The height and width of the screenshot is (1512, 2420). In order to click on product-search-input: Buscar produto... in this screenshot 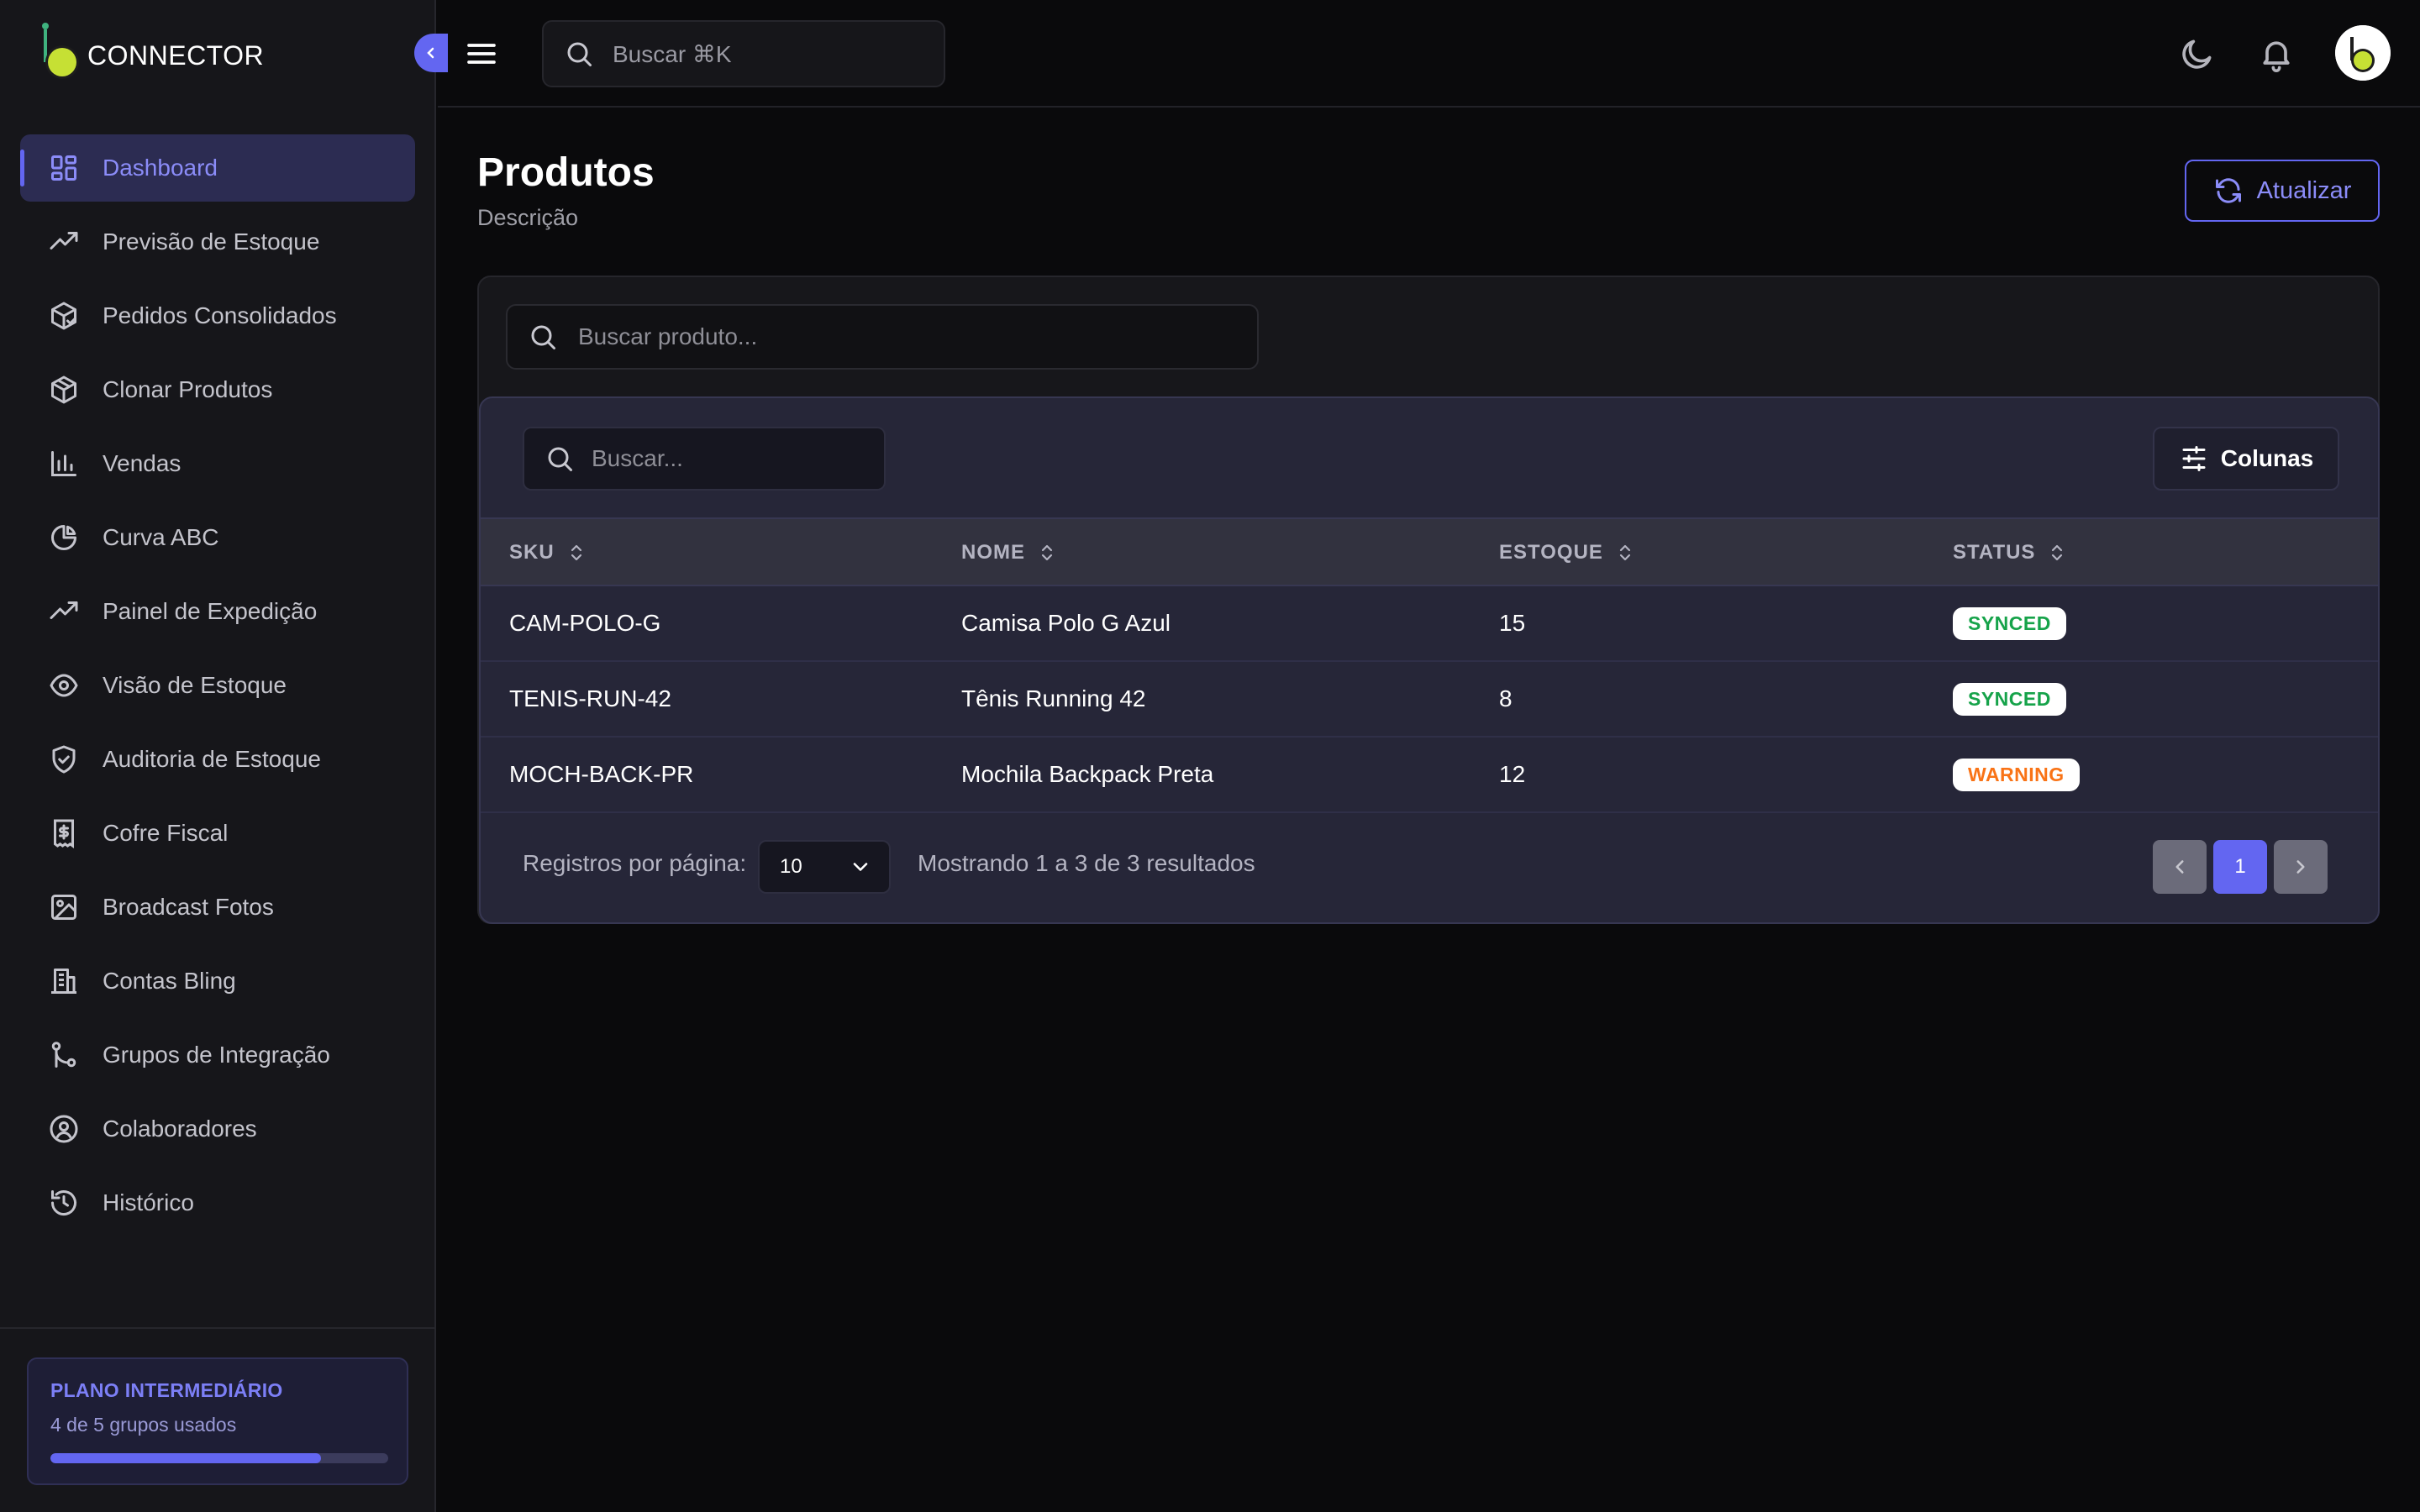, I will do `click(882, 337)`.